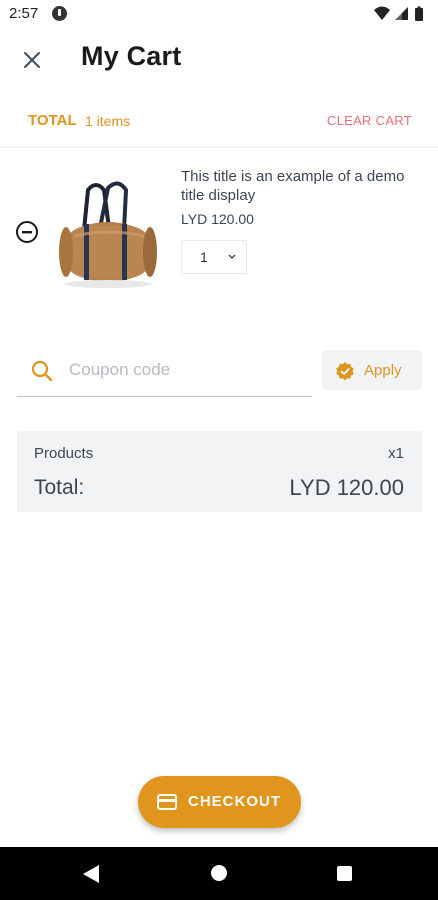 Image resolution: width=438 pixels, height=900 pixels. What do you see at coordinates (344, 873) in the screenshot?
I see `recents-icon` at bounding box center [344, 873].